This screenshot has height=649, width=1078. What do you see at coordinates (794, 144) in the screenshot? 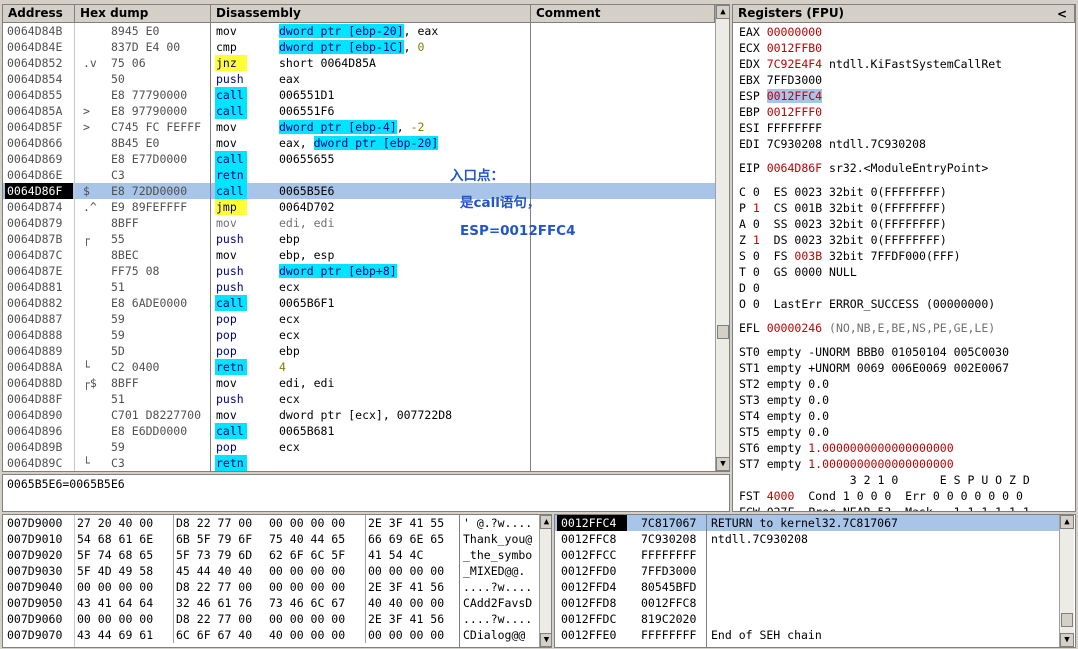
I see `register-value: 7C930208` at bounding box center [794, 144].